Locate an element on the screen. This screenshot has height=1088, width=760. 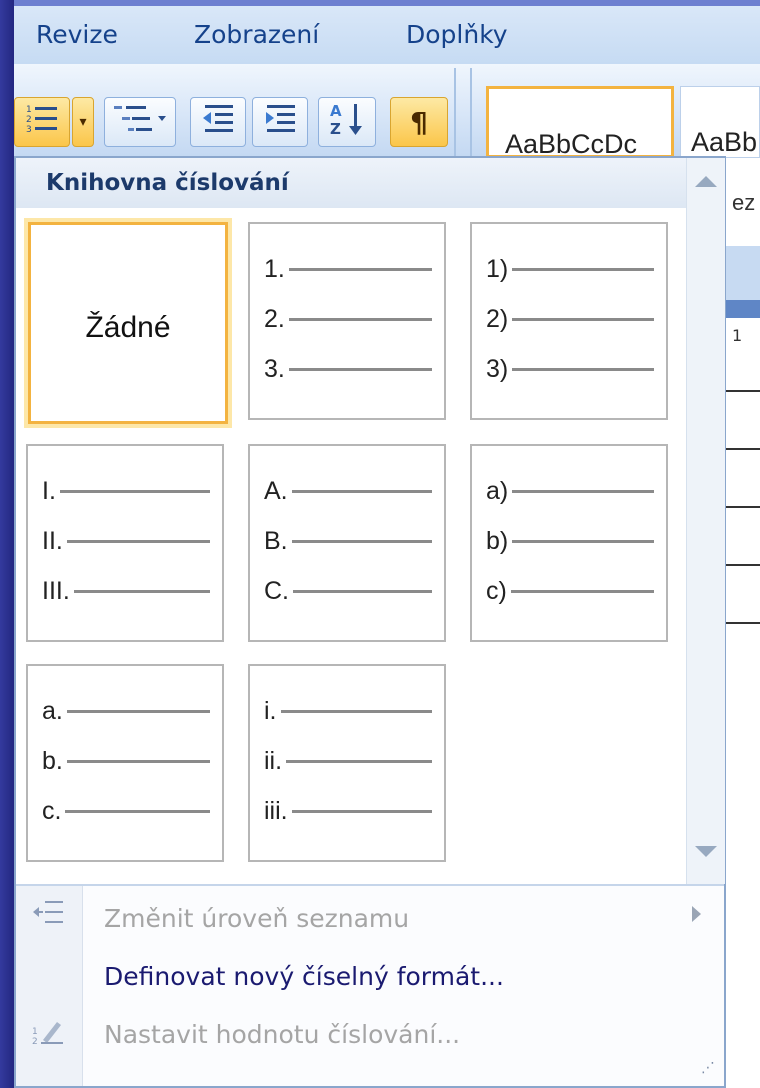
increase-indent-icon is located at coordinates (280, 122).